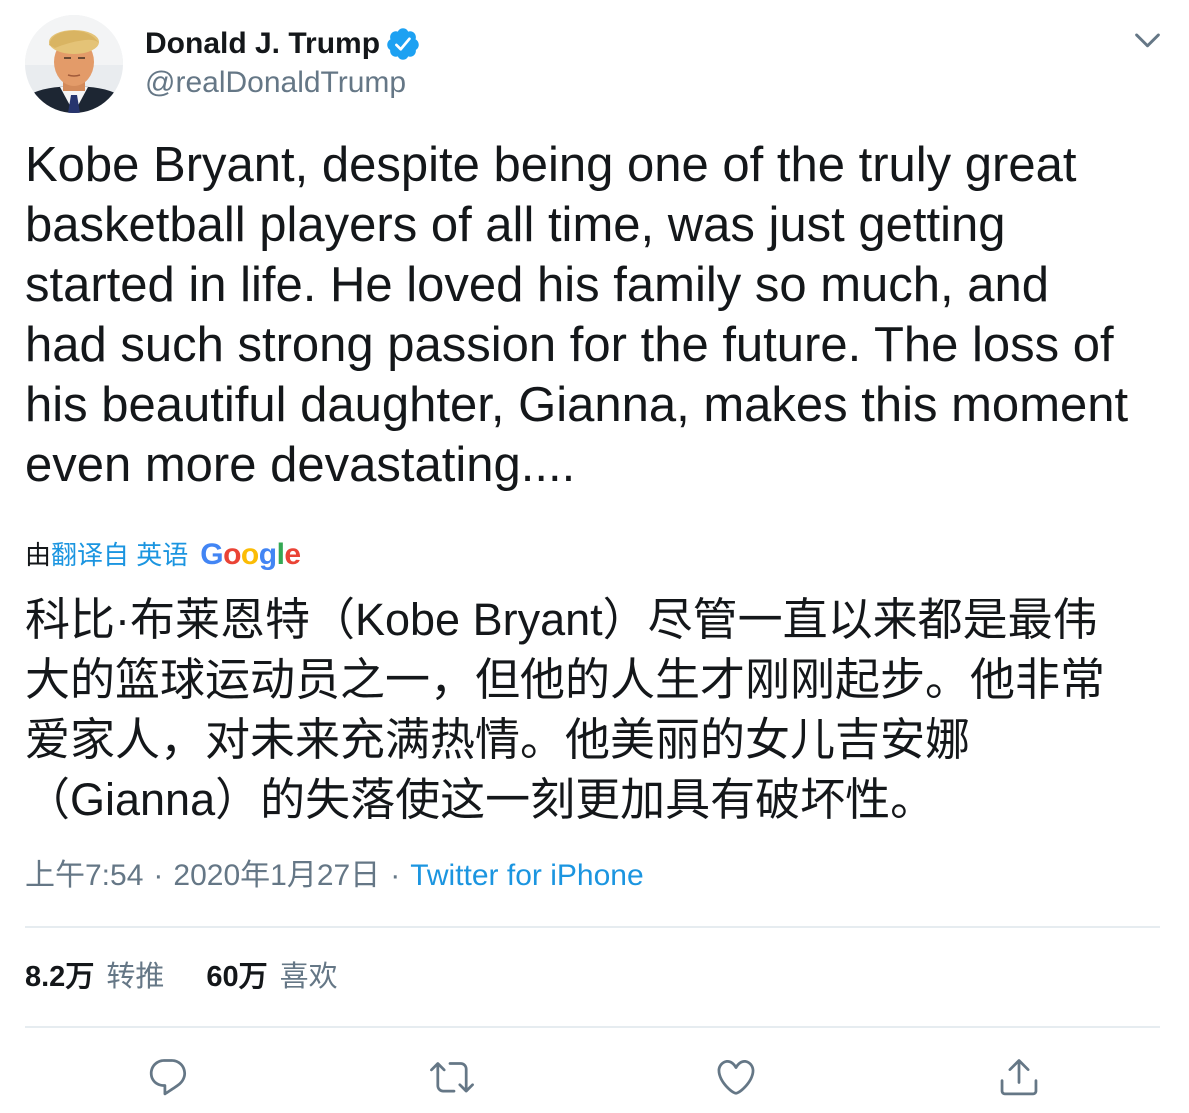  I want to click on translated-text-line: 大的篮球运动员之一，但他的人生才刚刚起步。他非常, so click(565, 679).